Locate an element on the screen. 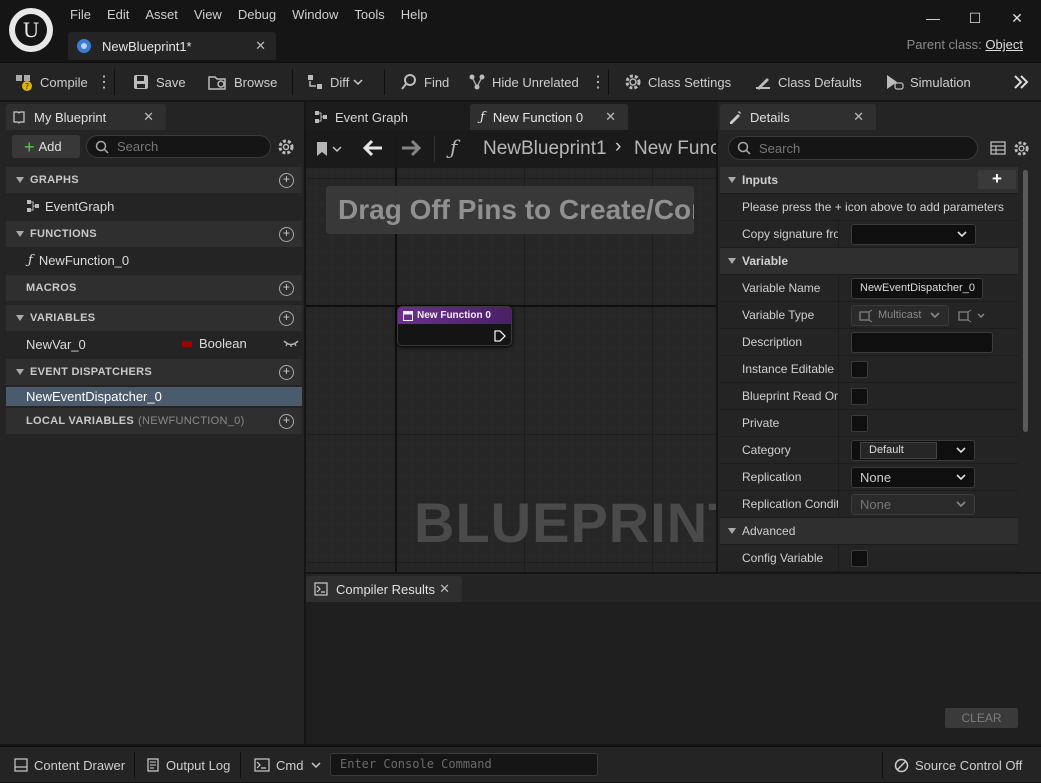  cmd-dropdown: Cmd is located at coordinates (290, 765).